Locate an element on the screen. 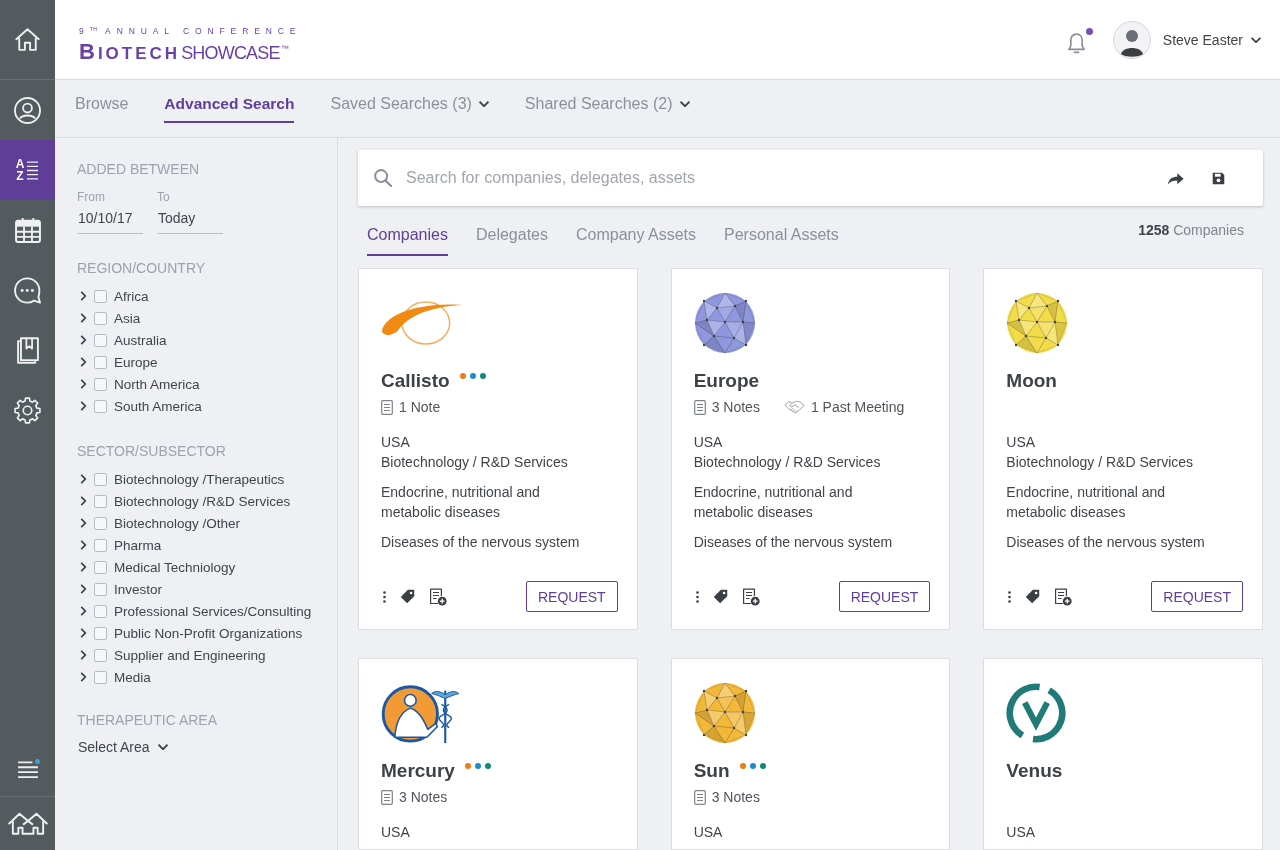 The image size is (1280, 850). checkbox-label: Biotechnology /Therapeutics is located at coordinates (199, 479).